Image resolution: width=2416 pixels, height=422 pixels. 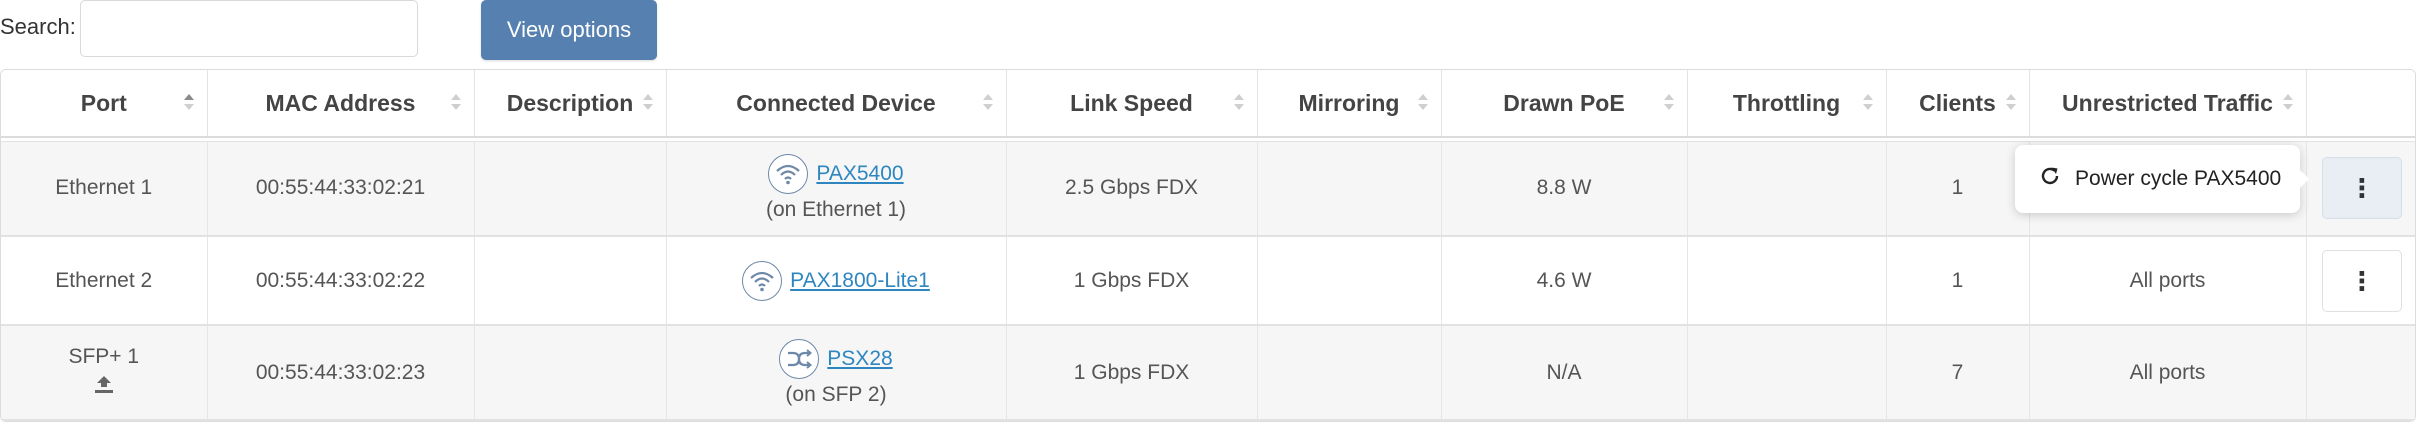 What do you see at coordinates (1564, 189) in the screenshot?
I see `drawn-poe-cell: 8.8 W` at bounding box center [1564, 189].